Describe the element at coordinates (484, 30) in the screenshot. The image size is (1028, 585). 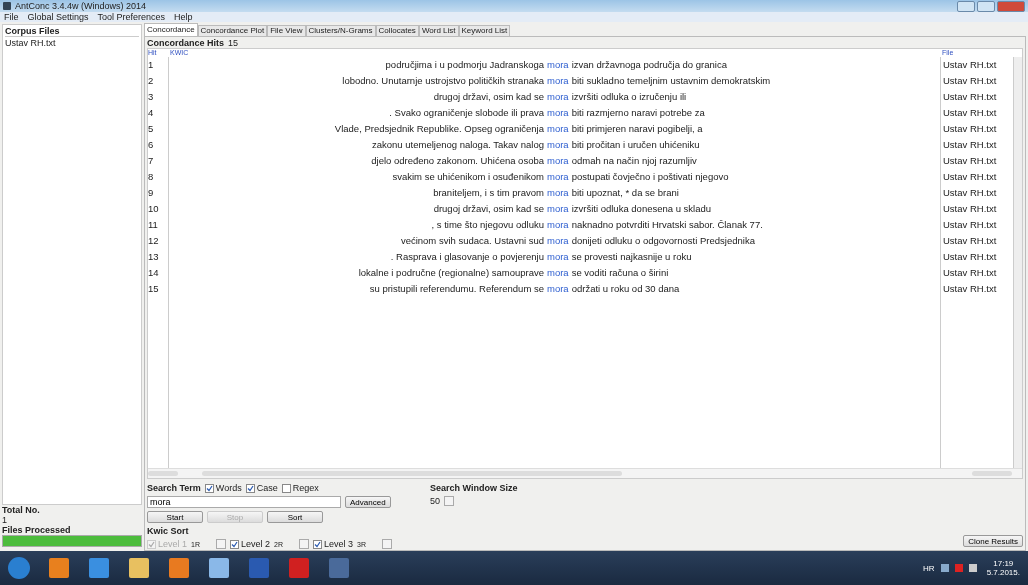
I see `tab: Keyword List` at that location.